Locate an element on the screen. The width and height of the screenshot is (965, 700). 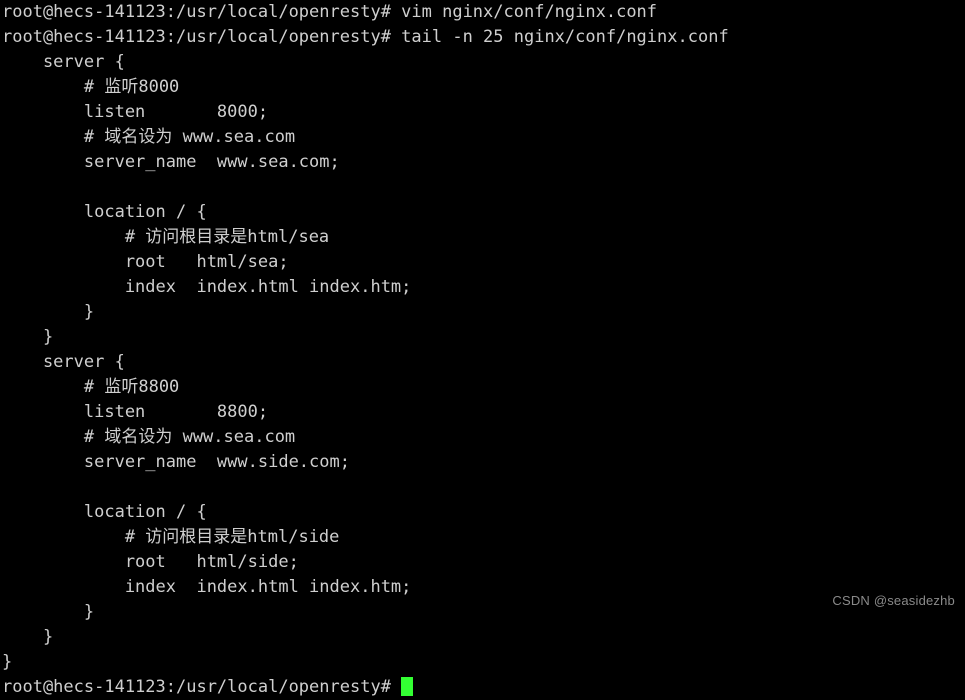
terminal-line: root html/side; is located at coordinates (150, 562).